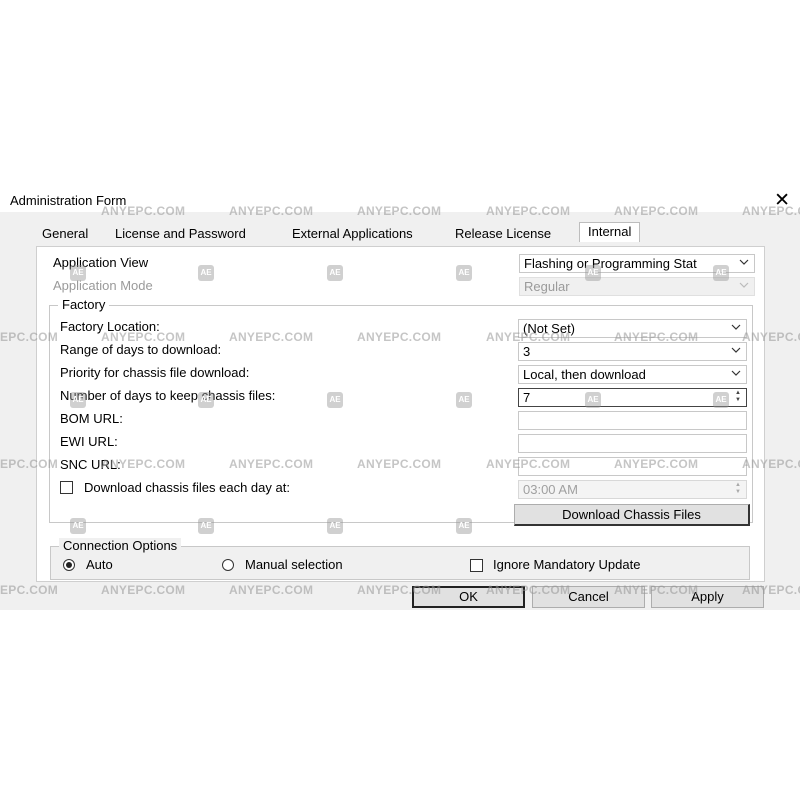 The height and width of the screenshot is (800, 800). What do you see at coordinates (120, 545) in the screenshot?
I see `connection-options-title: Connection Options` at bounding box center [120, 545].